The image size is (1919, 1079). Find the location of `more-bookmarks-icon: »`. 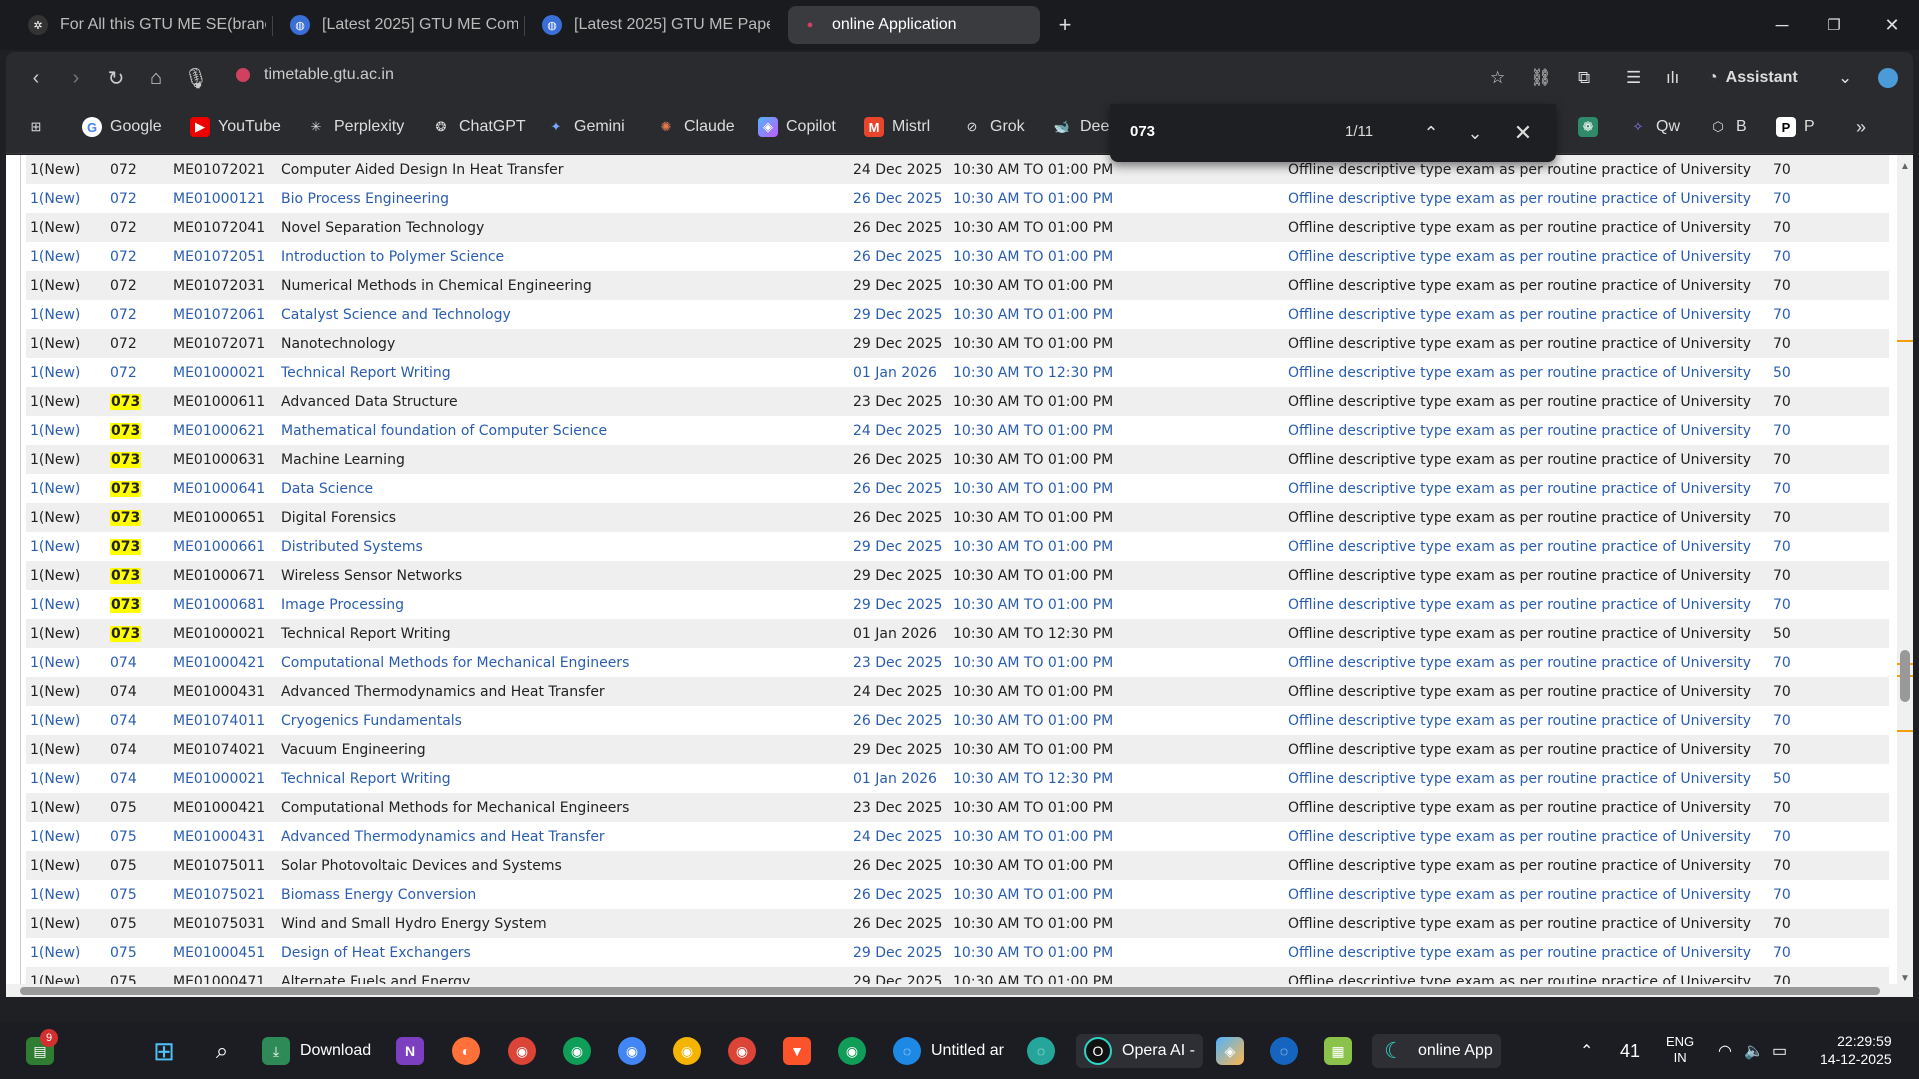

more-bookmarks-icon: » is located at coordinates (1861, 127).